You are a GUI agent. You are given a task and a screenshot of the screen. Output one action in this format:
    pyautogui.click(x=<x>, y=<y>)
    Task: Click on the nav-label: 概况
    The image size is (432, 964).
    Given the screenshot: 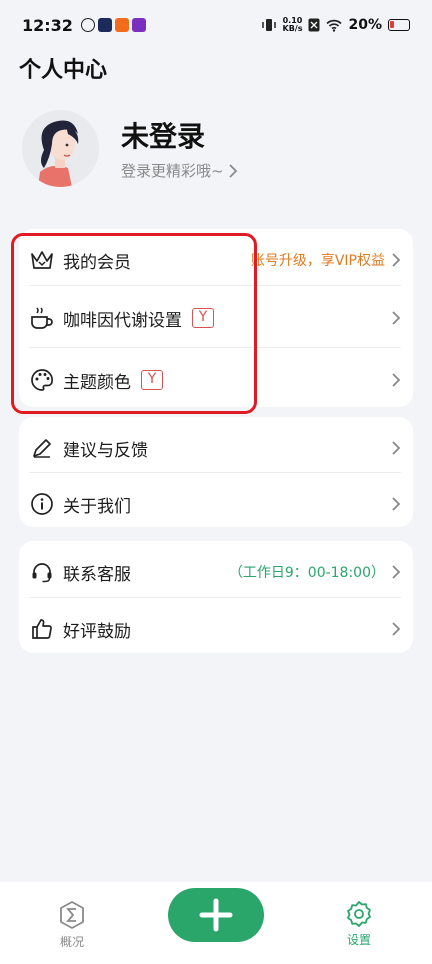 What is the action you would take?
    pyautogui.click(x=71, y=942)
    